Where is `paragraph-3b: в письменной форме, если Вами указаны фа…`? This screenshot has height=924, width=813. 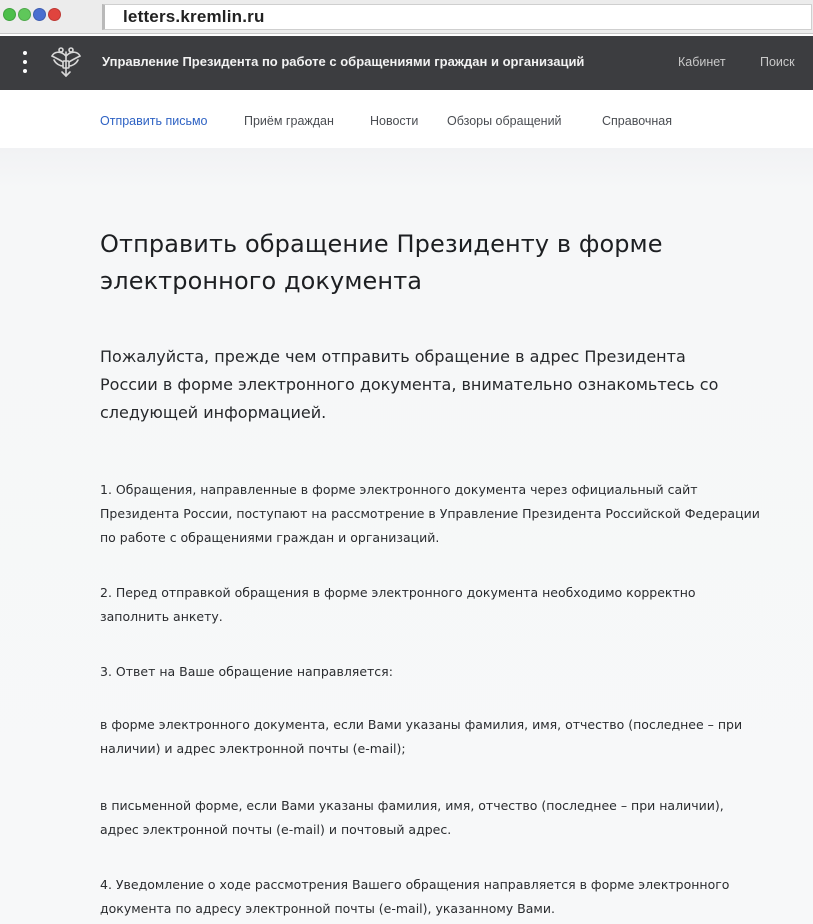 paragraph-3b: в письменной форме, если Вами указаны фа… is located at coordinates (412, 817).